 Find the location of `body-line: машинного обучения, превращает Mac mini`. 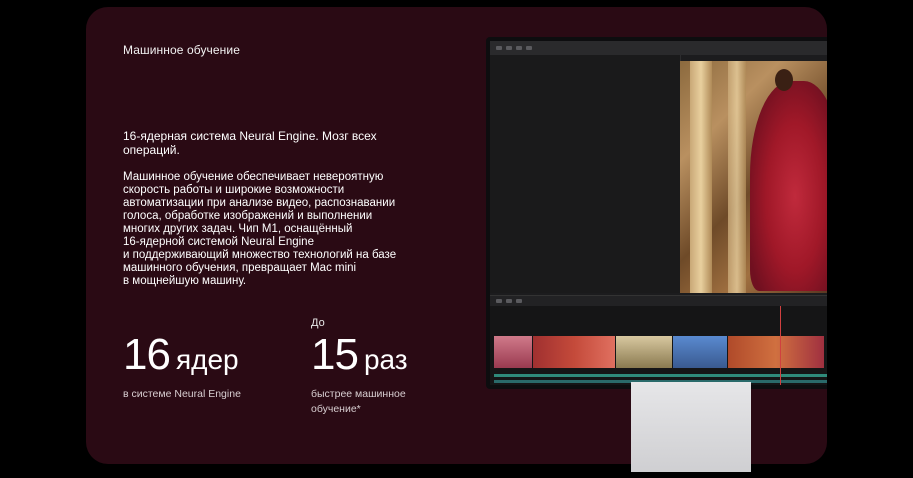

body-line: машинного обучения, превращает Mac mini is located at coordinates (240, 268).